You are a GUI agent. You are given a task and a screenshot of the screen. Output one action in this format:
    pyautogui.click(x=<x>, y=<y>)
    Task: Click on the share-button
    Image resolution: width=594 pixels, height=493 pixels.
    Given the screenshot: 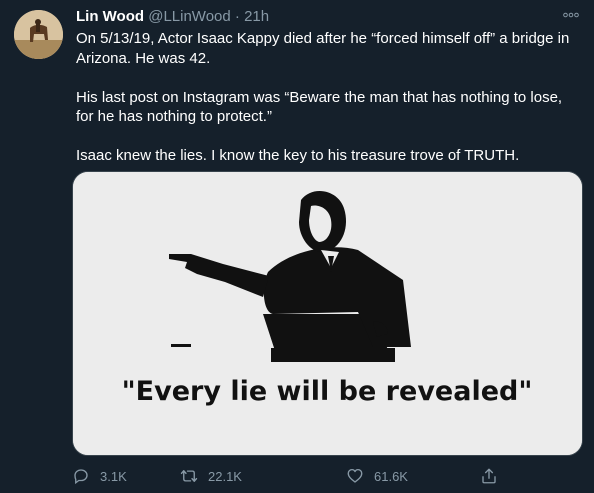 What is the action you would take?
    pyautogui.click(x=494, y=476)
    